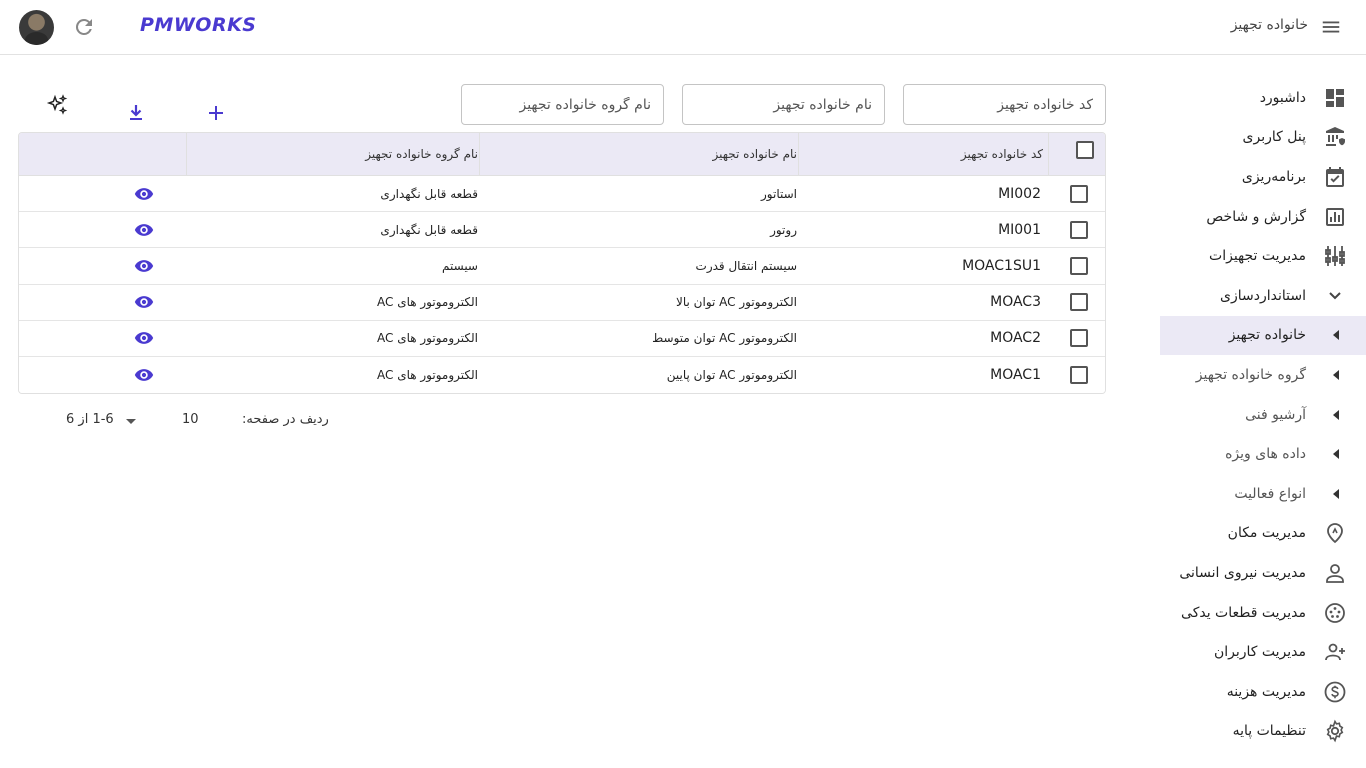 Image resolution: width=1366 pixels, height=768 pixels. I want to click on column-header-name: نام خانواده تجهیز, so click(755, 154).